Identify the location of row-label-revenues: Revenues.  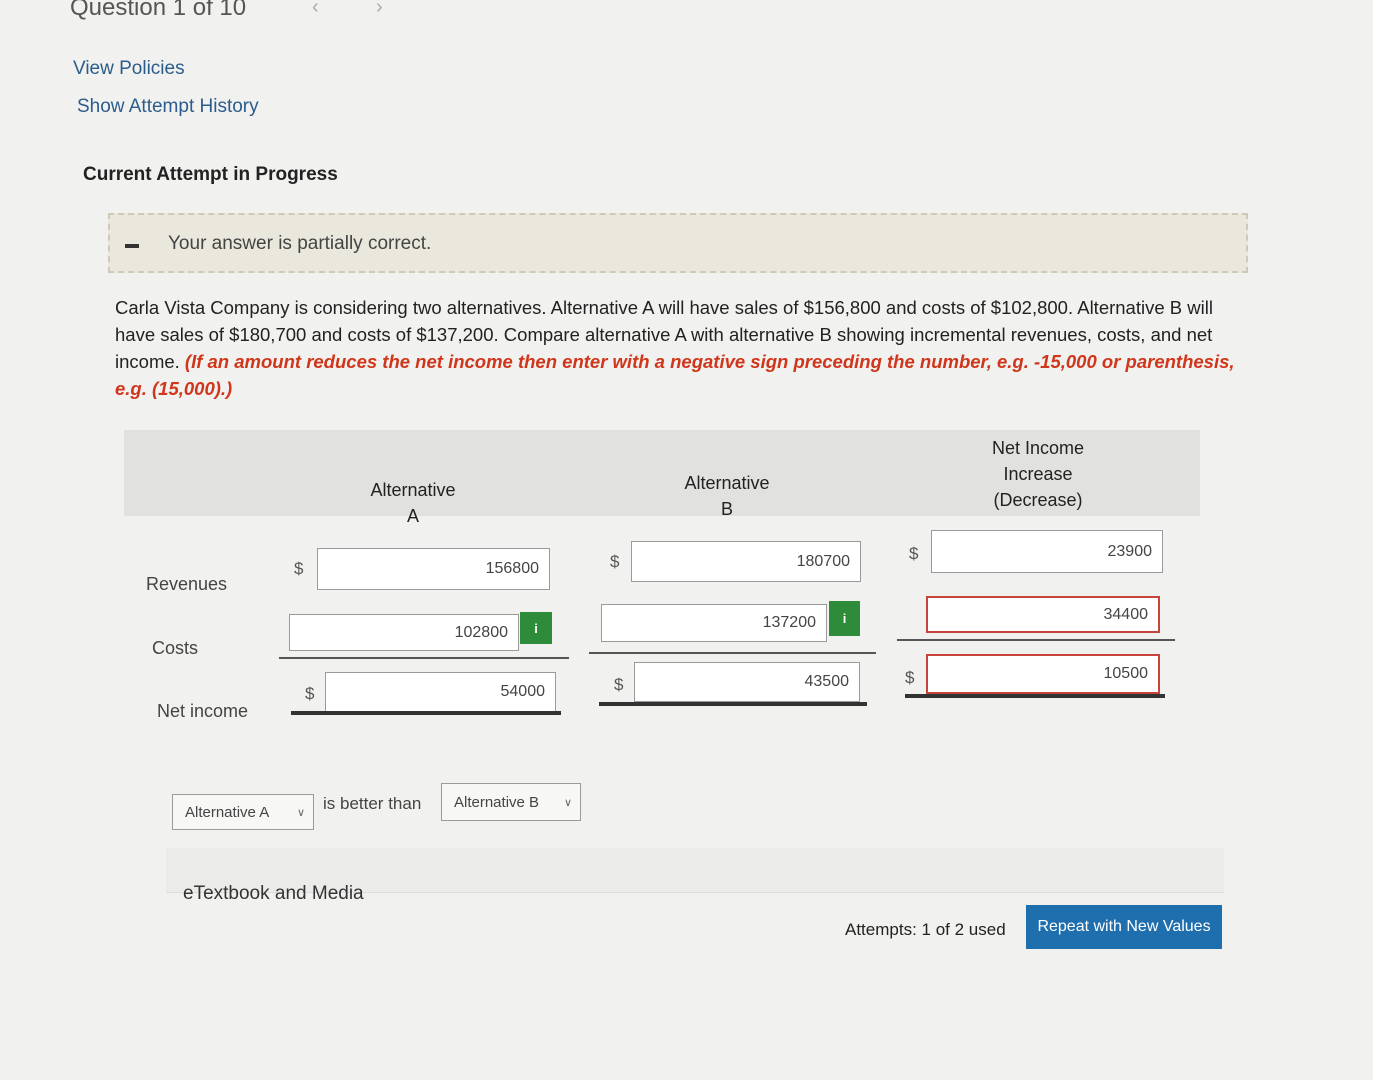
(187, 584).